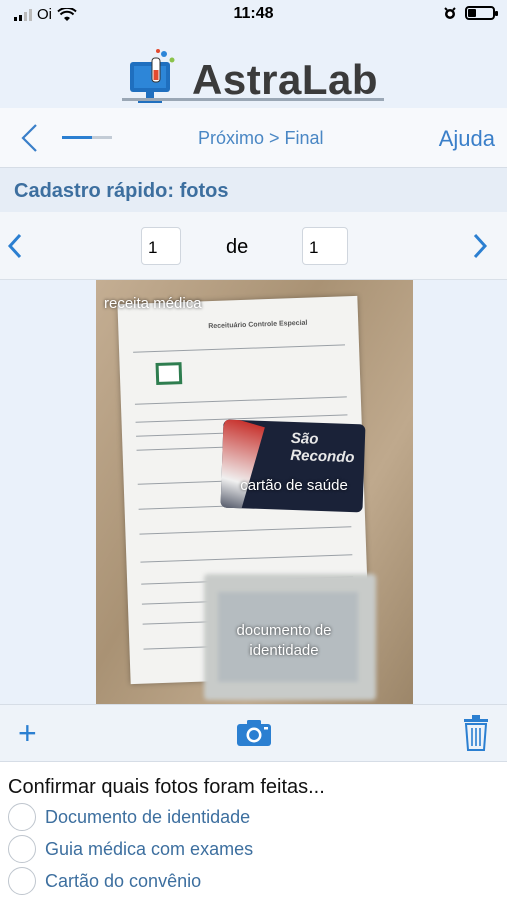 Image resolution: width=507 pixels, height=900 pixels. Describe the element at coordinates (27, 733) in the screenshot. I see `plus-icon: +` at that location.